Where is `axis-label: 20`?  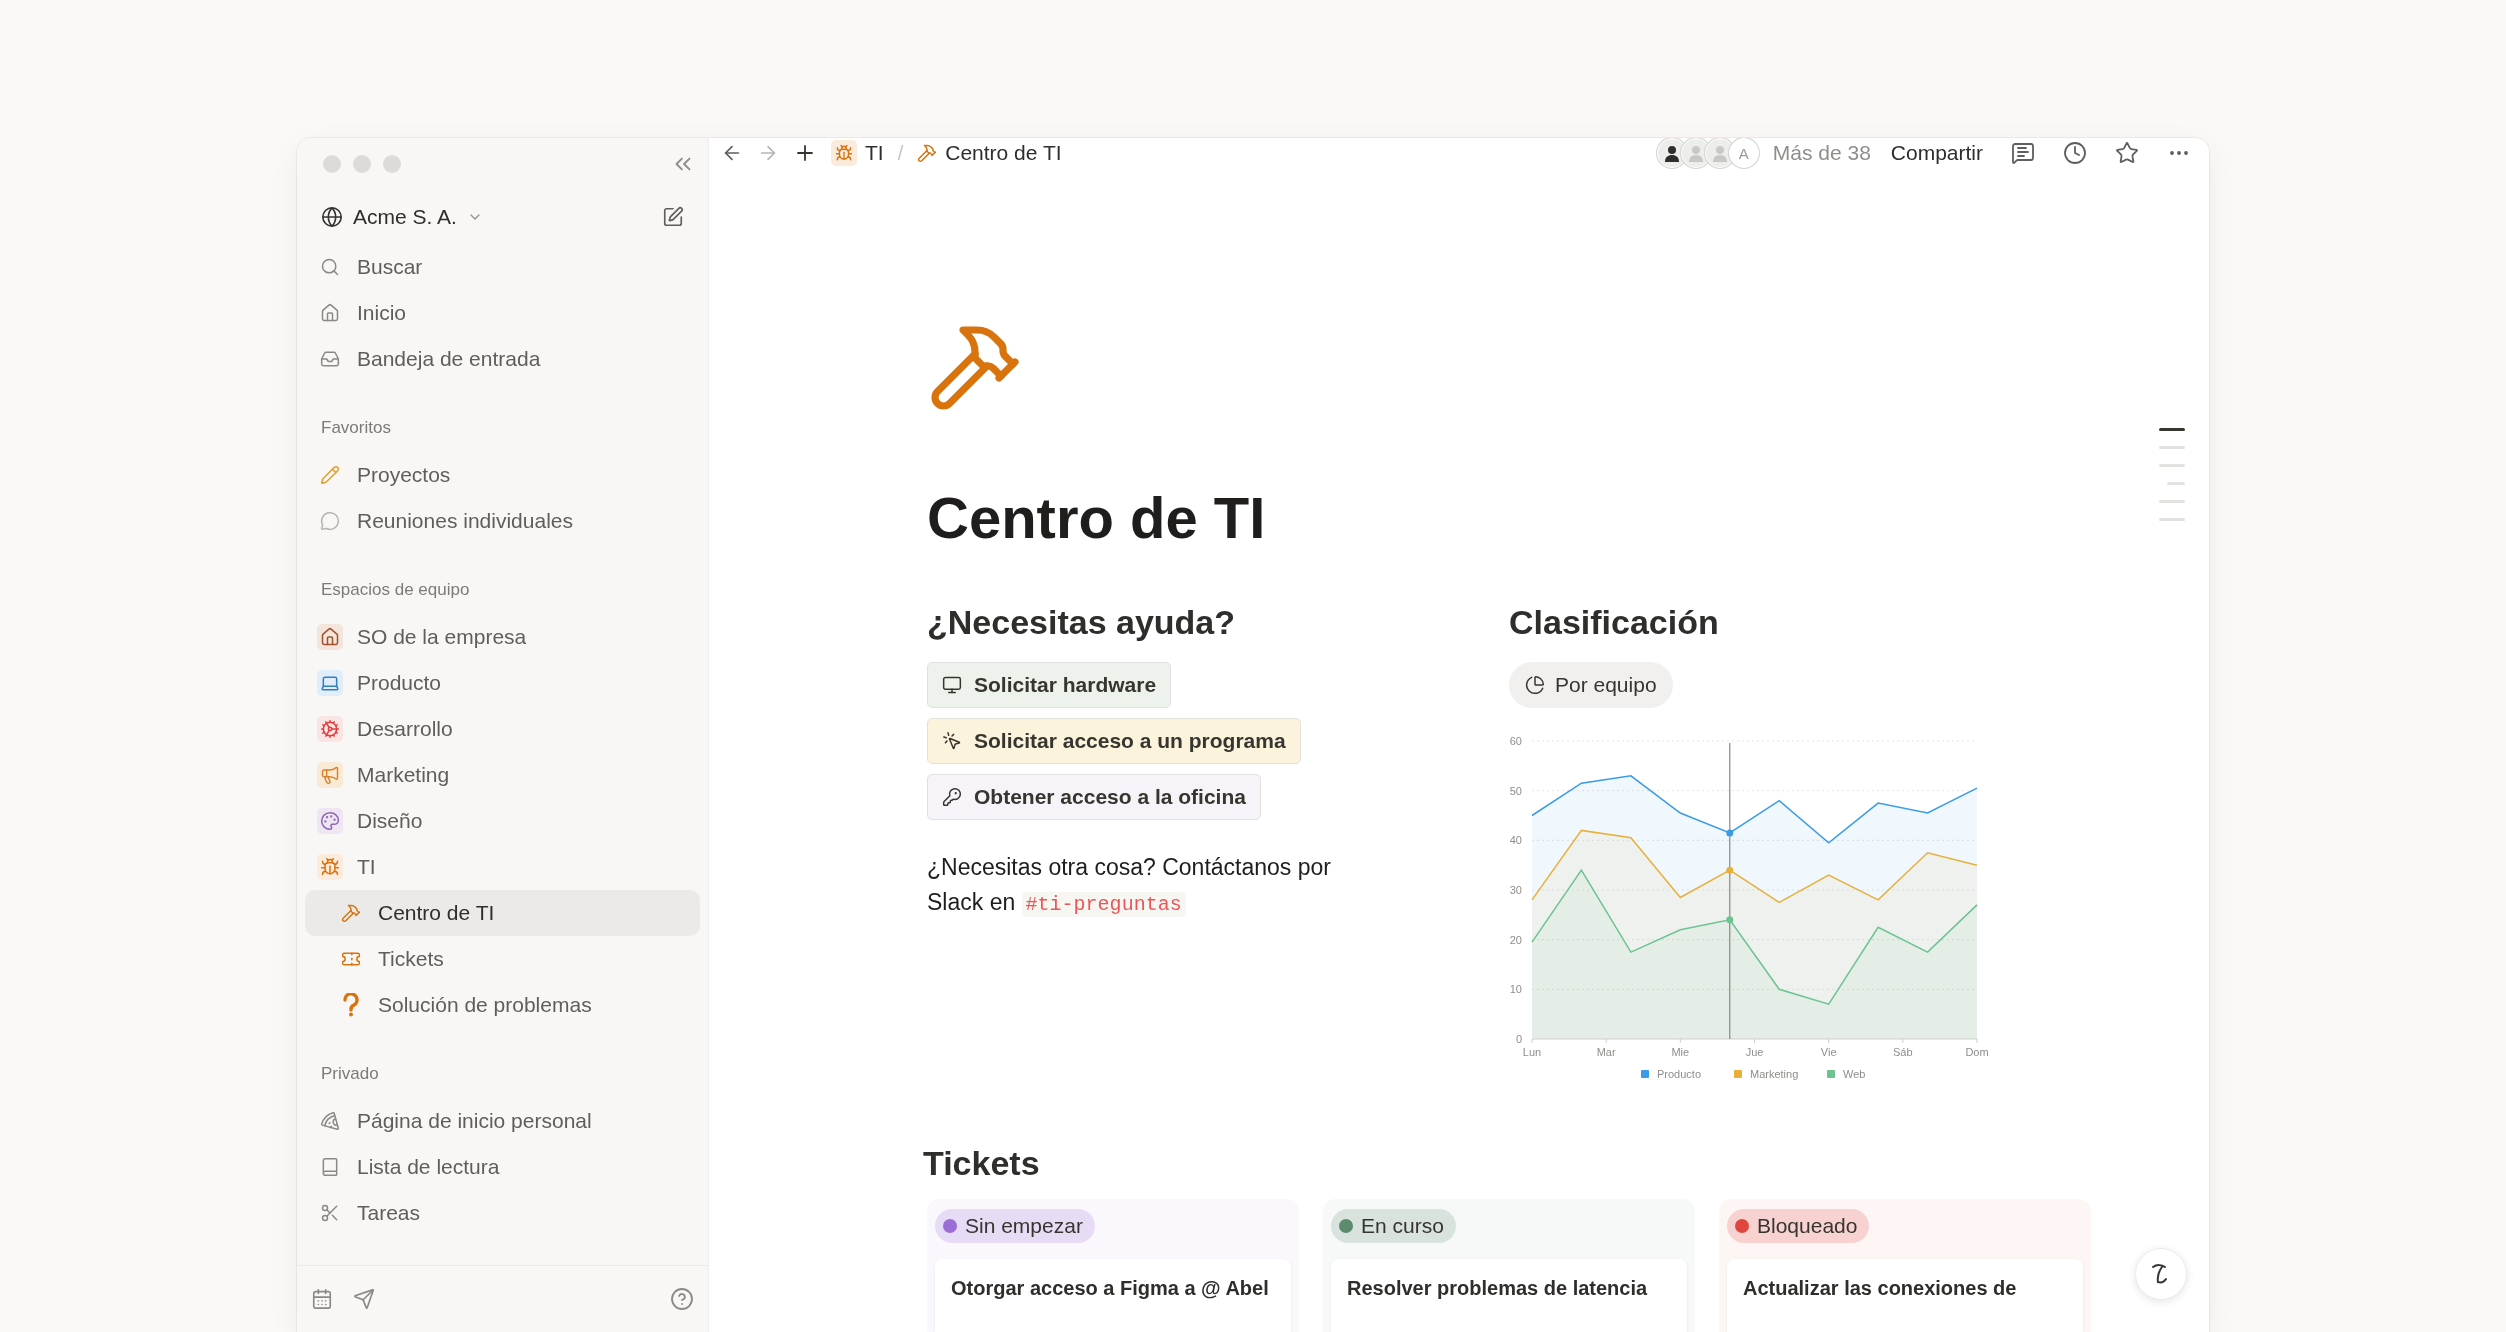
axis-label: 20 is located at coordinates (1515, 939).